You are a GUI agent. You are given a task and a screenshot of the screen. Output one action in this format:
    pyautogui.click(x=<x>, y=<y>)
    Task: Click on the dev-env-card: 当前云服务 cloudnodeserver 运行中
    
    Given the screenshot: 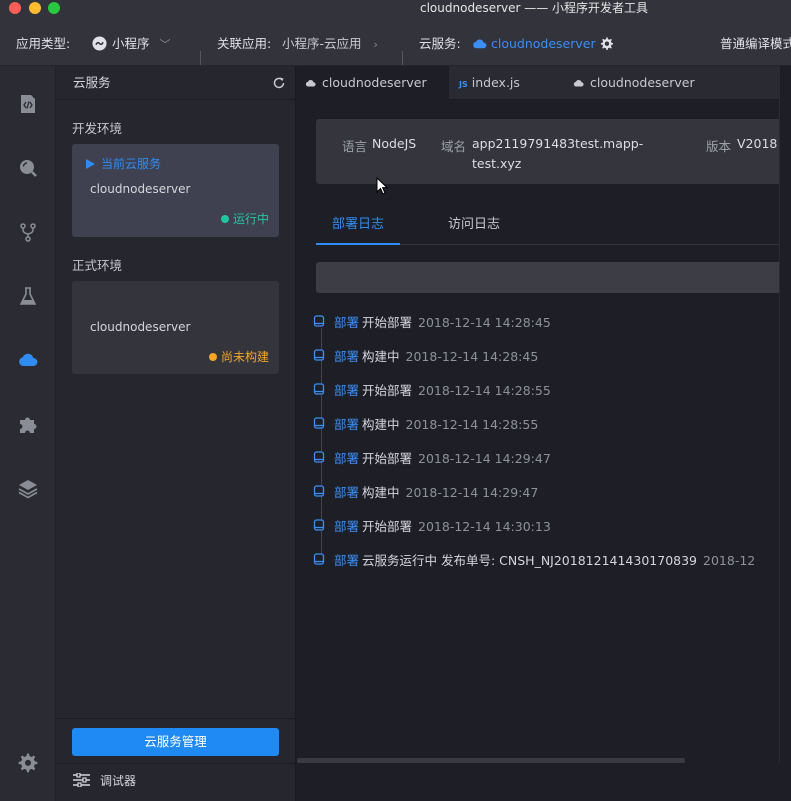 What is the action you would take?
    pyautogui.click(x=175, y=190)
    